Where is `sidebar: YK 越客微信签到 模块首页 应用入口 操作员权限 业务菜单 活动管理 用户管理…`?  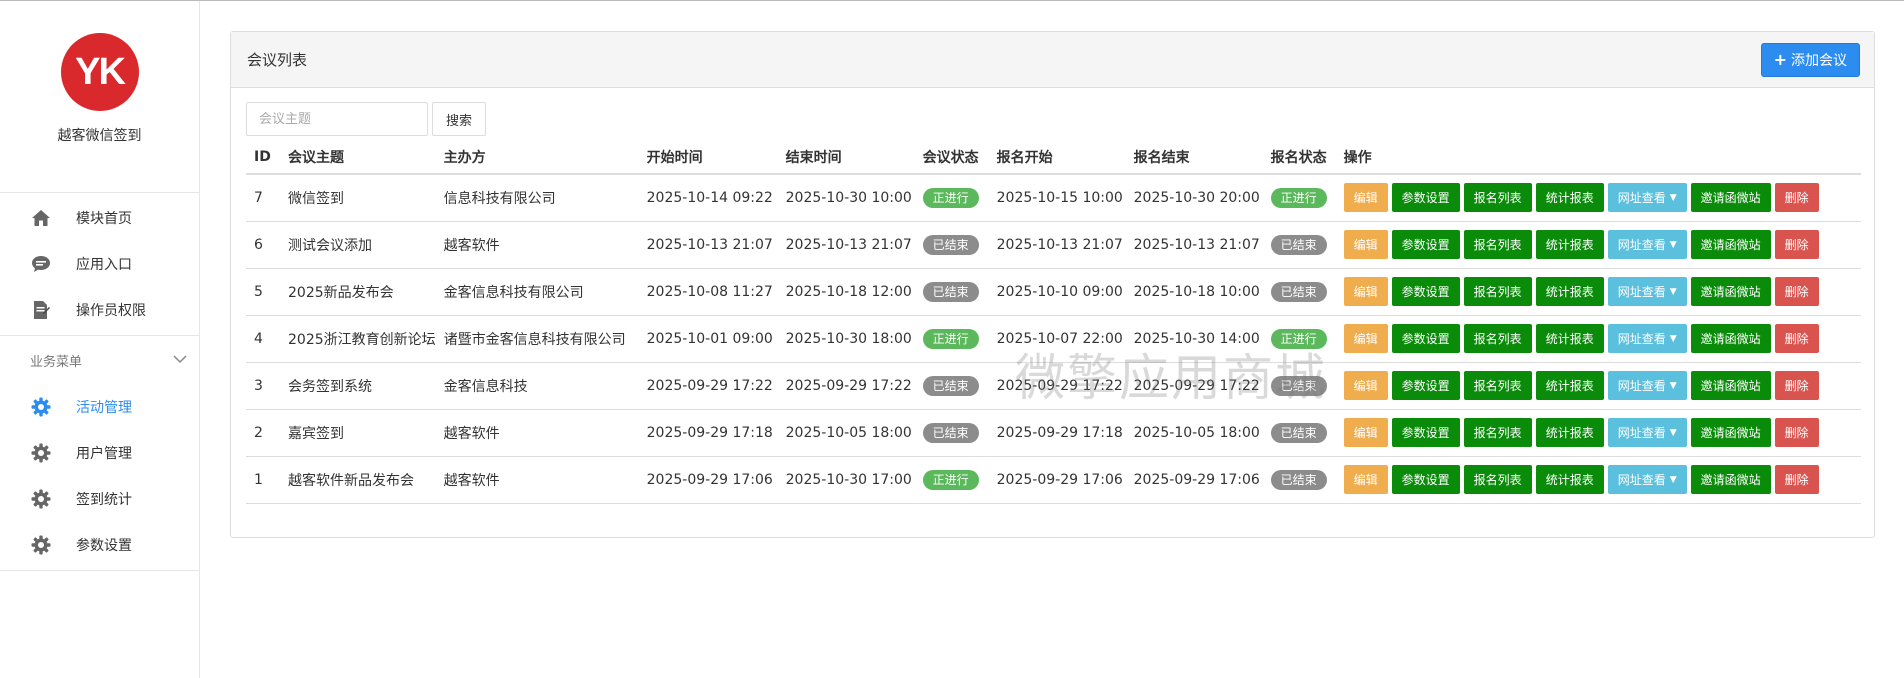 sidebar: YK 越客微信签到 模块首页 应用入口 操作员权限 业务菜单 活动管理 用户管理… is located at coordinates (100, 339).